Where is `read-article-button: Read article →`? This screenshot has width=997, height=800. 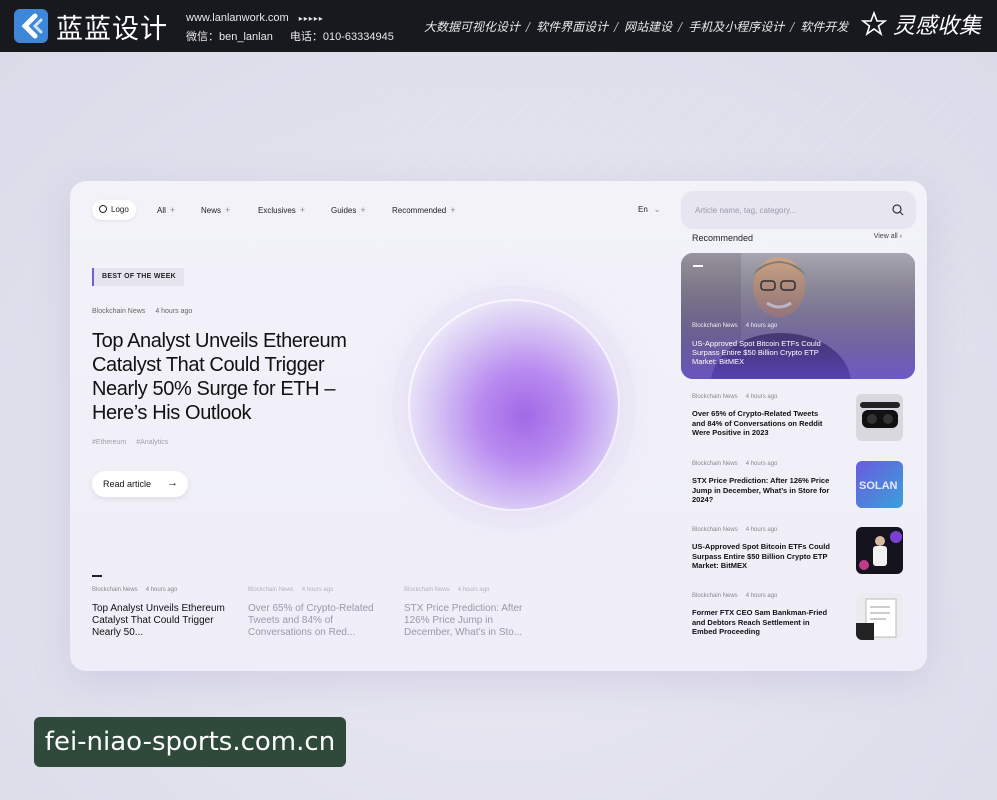 read-article-button: Read article → is located at coordinates (140, 484).